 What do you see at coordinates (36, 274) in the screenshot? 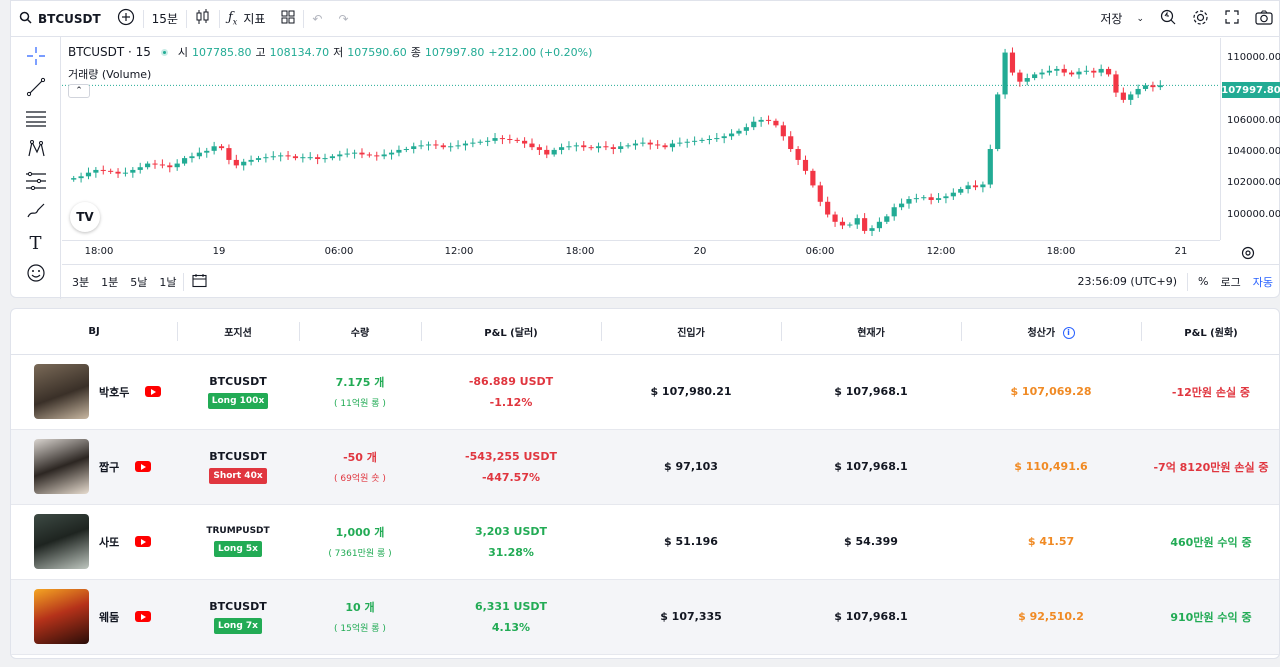
I see `emoji-tool` at bounding box center [36, 274].